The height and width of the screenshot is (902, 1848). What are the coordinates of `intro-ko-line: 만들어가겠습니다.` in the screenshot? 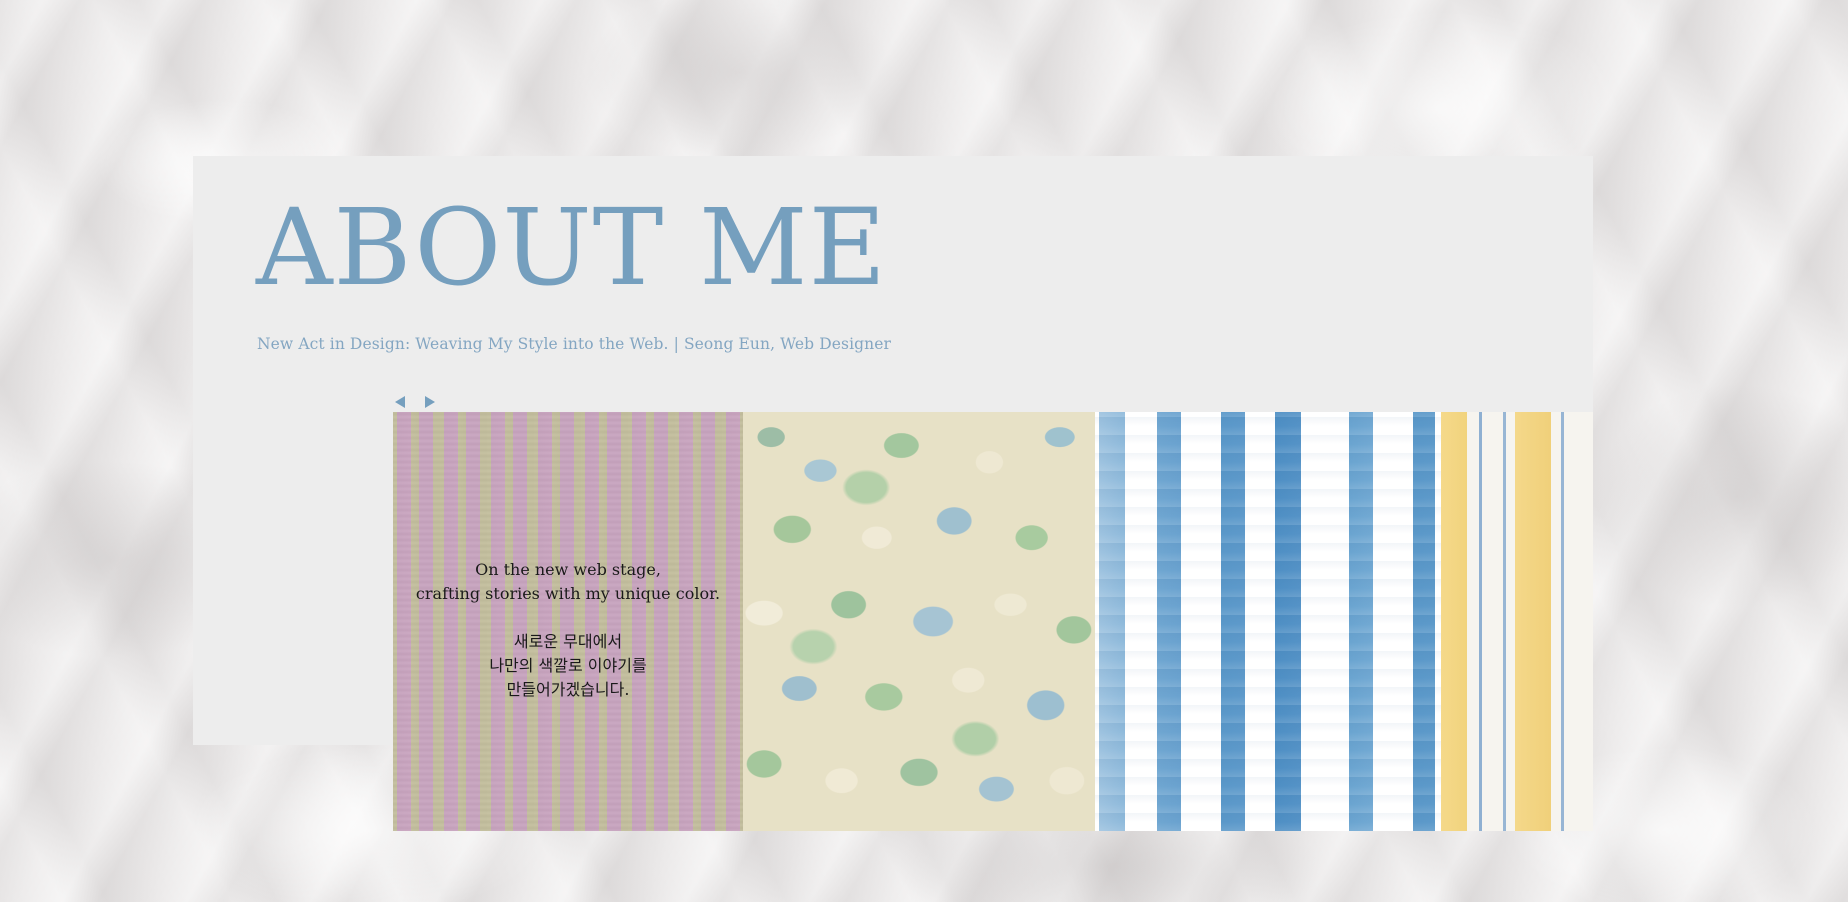 It's located at (568, 689).